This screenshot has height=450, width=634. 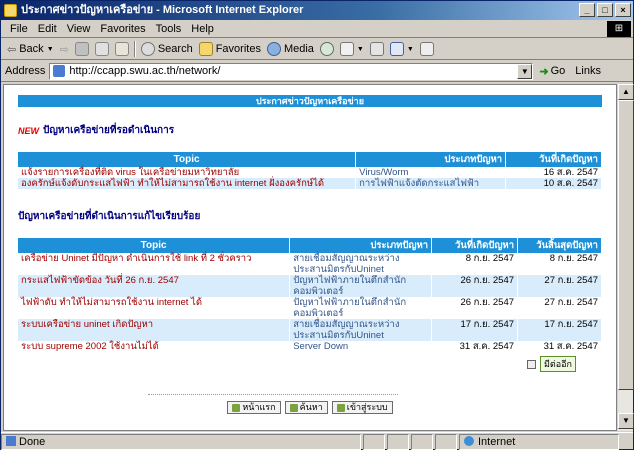 I want to click on media-button: Media, so click(x=290, y=49).